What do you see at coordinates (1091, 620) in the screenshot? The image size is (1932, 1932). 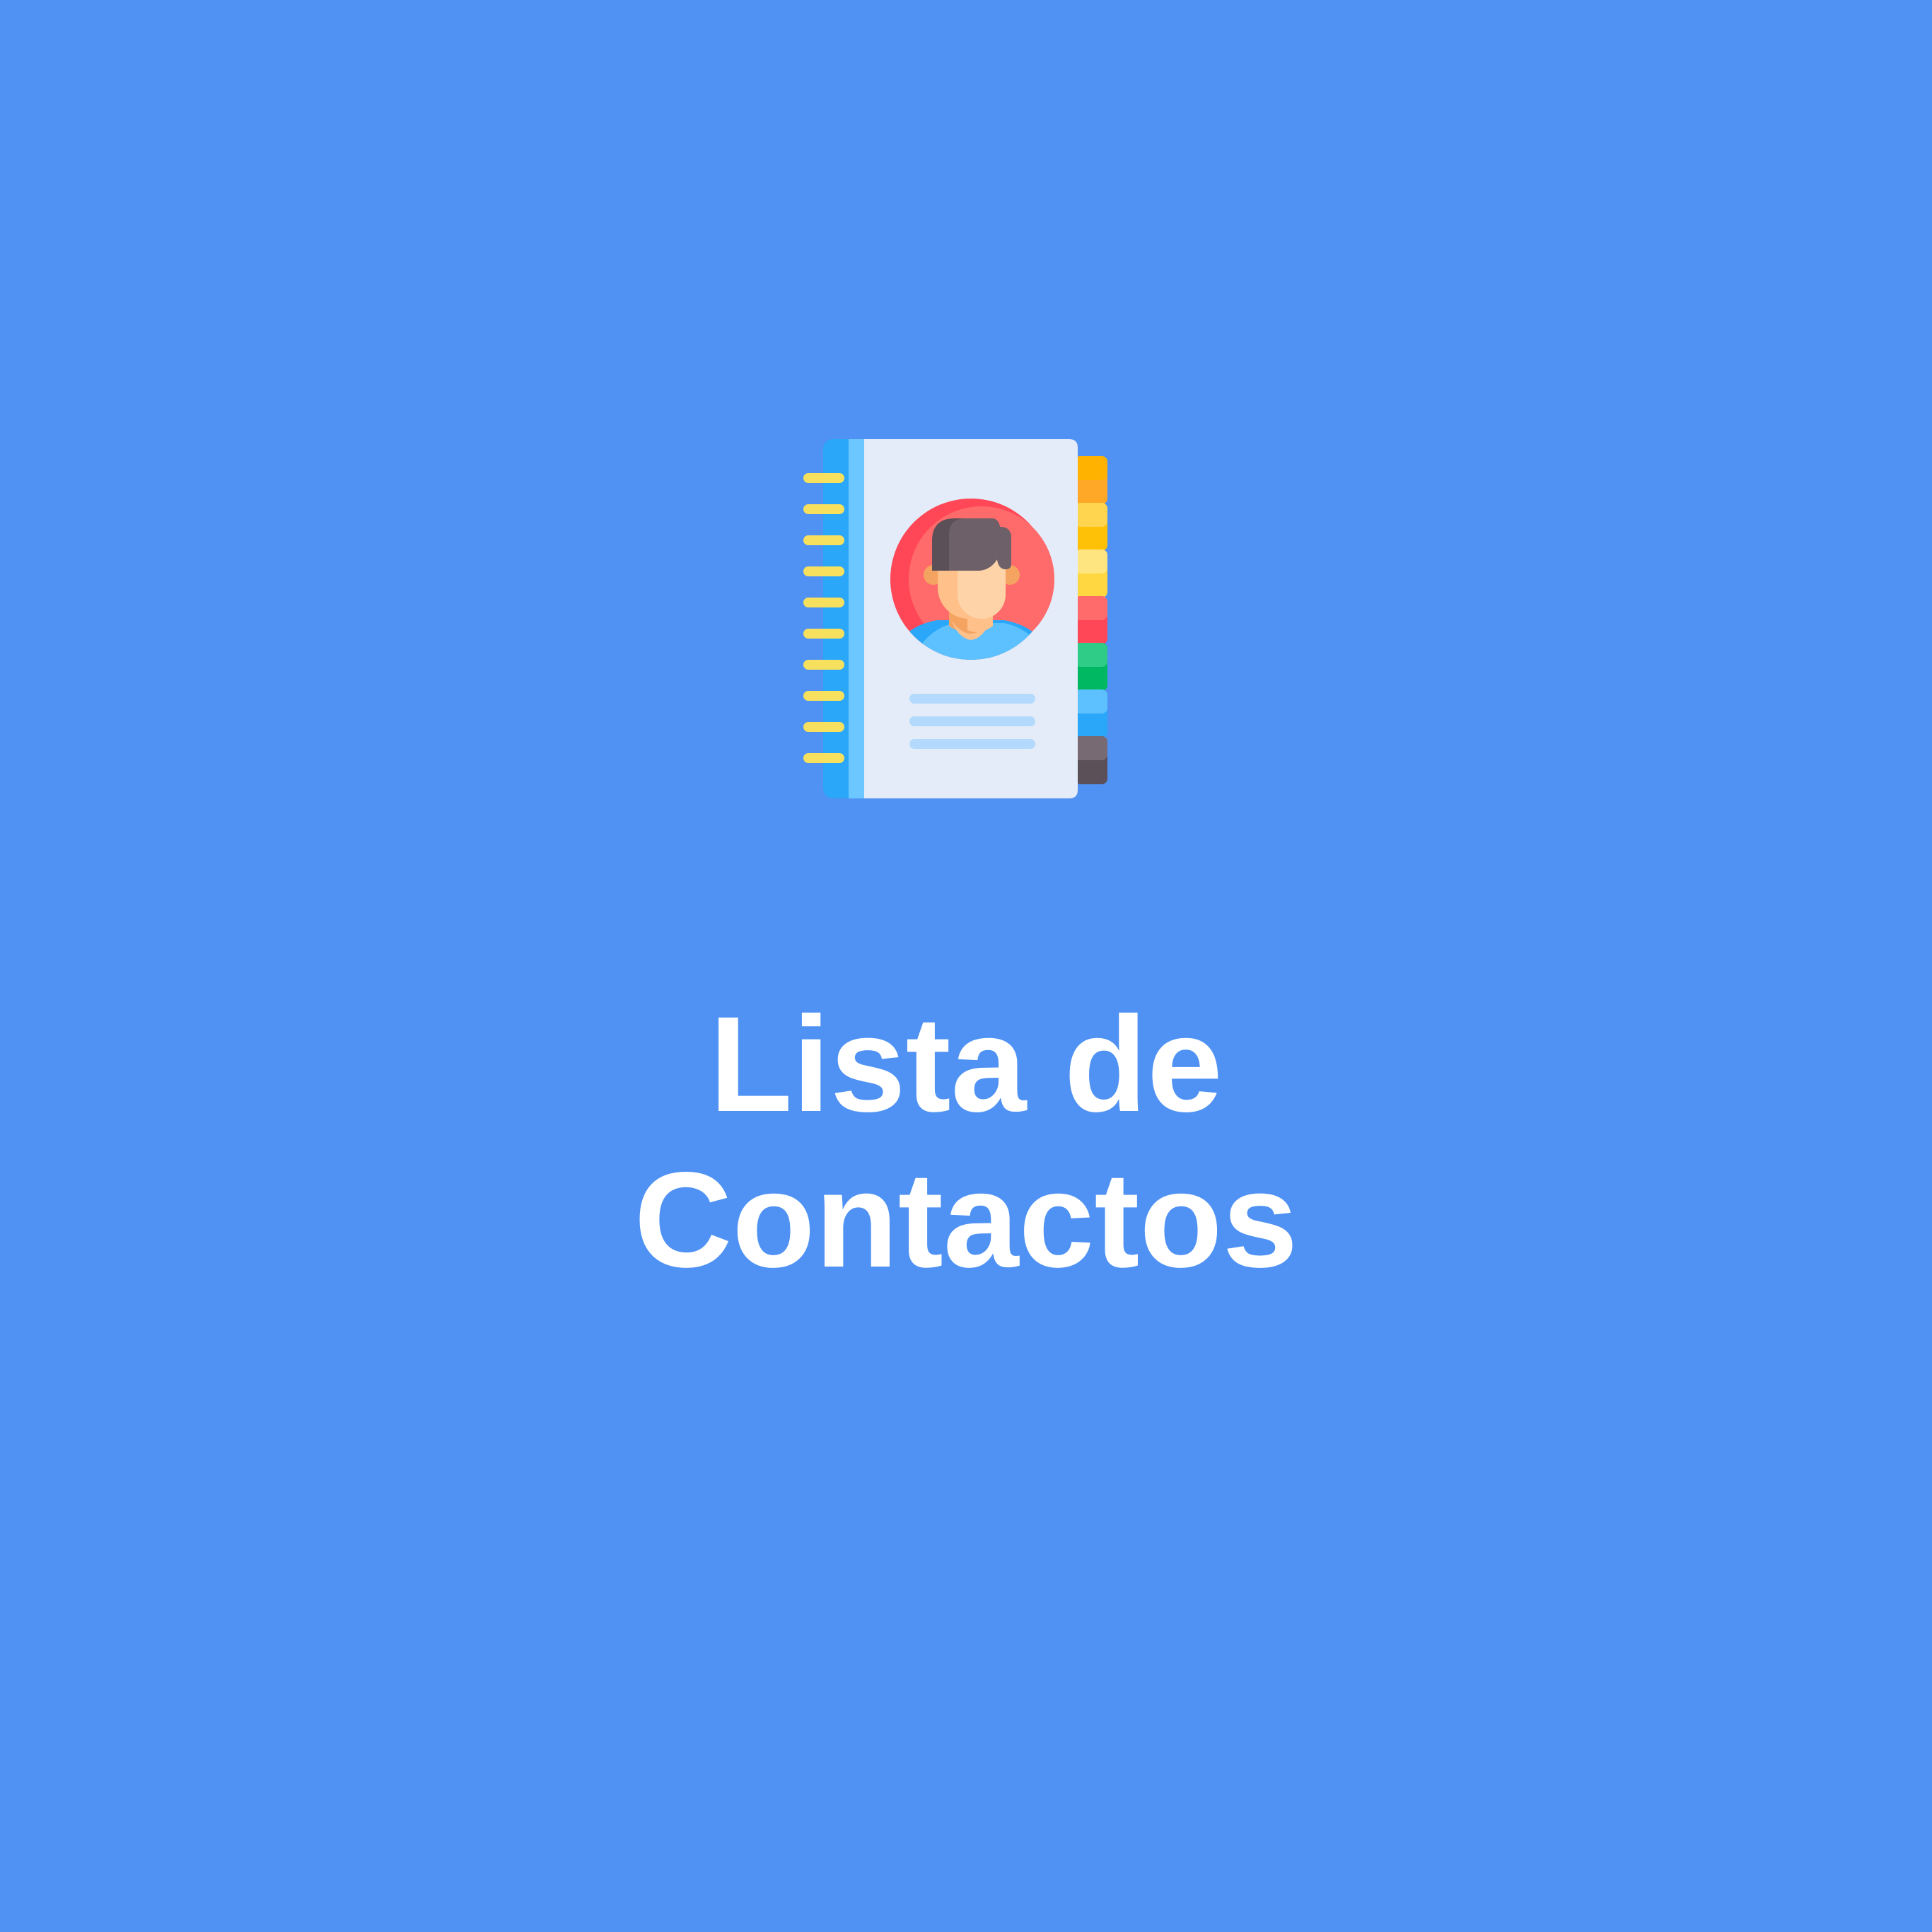 I see `index-tabs` at bounding box center [1091, 620].